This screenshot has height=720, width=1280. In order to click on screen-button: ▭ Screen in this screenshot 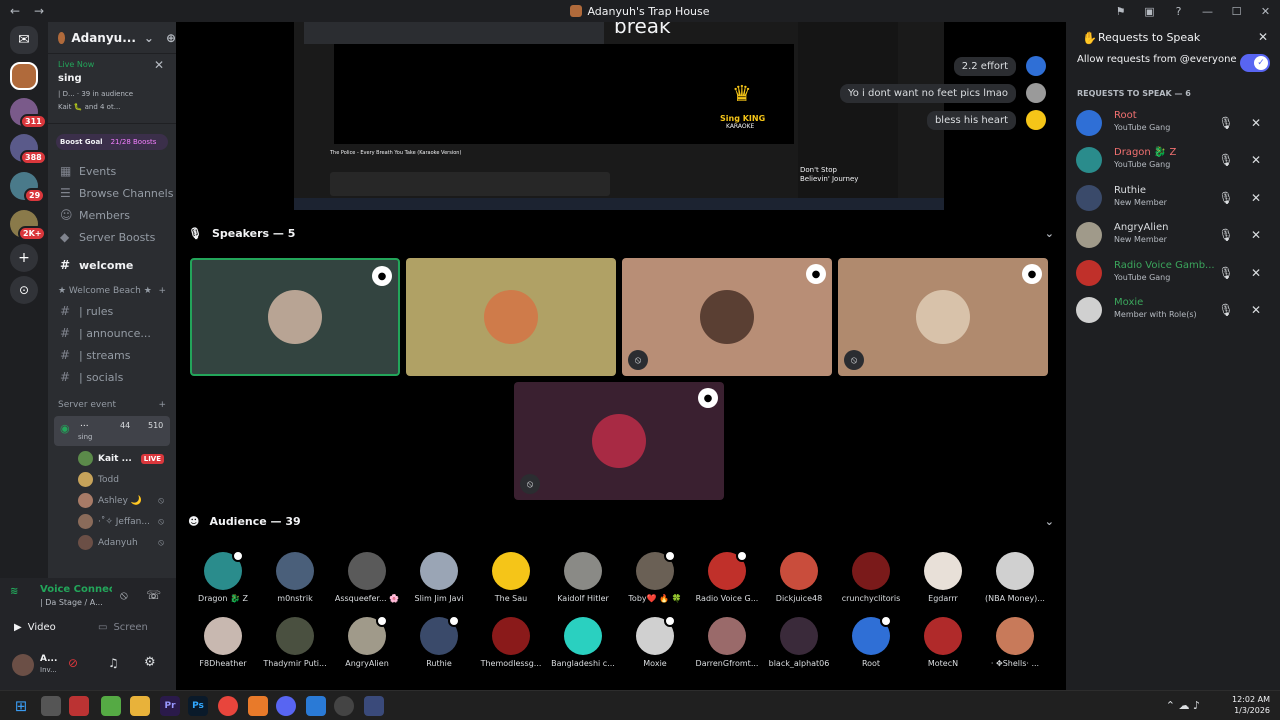, I will do `click(135, 627)`.